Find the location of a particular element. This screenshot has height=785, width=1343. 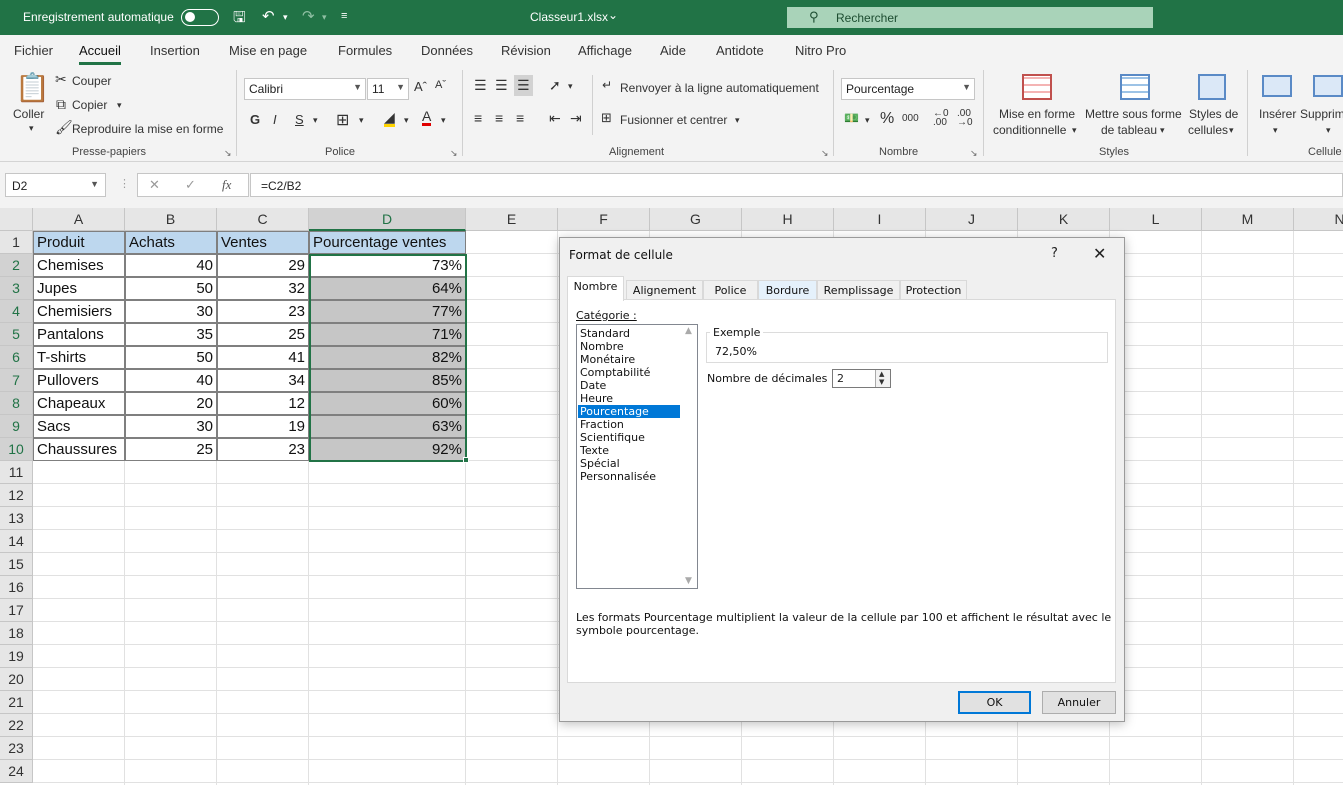

delete-cells-icon is located at coordinates (1328, 86).